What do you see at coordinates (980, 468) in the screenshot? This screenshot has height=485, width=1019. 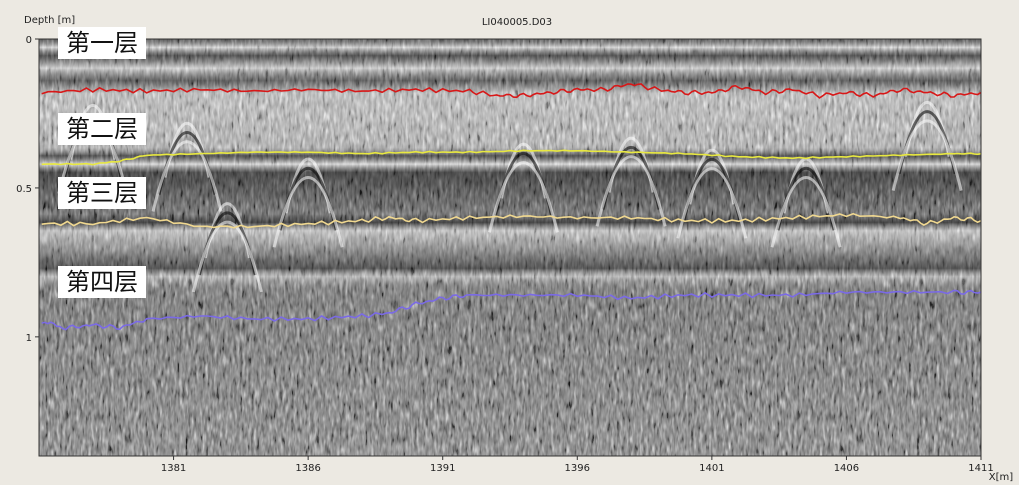 I see `x-tick-label: 1411` at bounding box center [980, 468].